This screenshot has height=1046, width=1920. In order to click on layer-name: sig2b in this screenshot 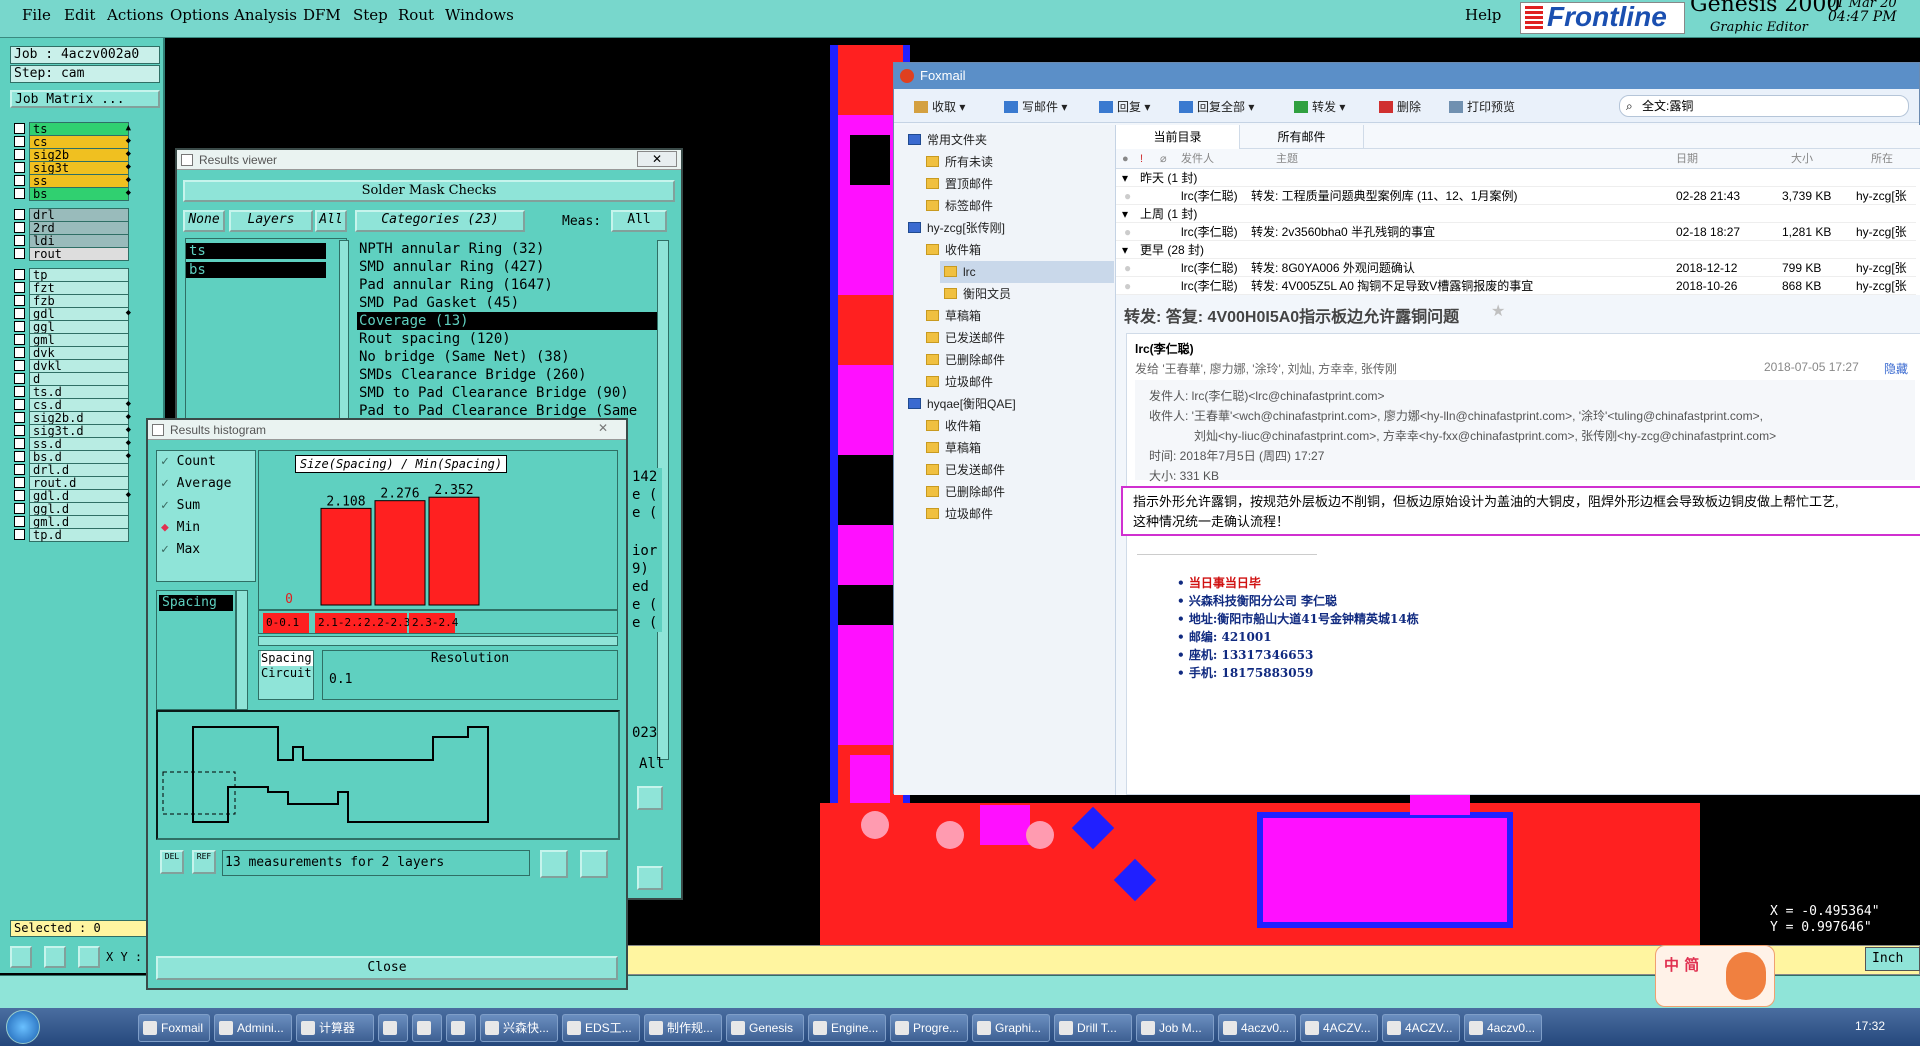, I will do `click(79, 155)`.